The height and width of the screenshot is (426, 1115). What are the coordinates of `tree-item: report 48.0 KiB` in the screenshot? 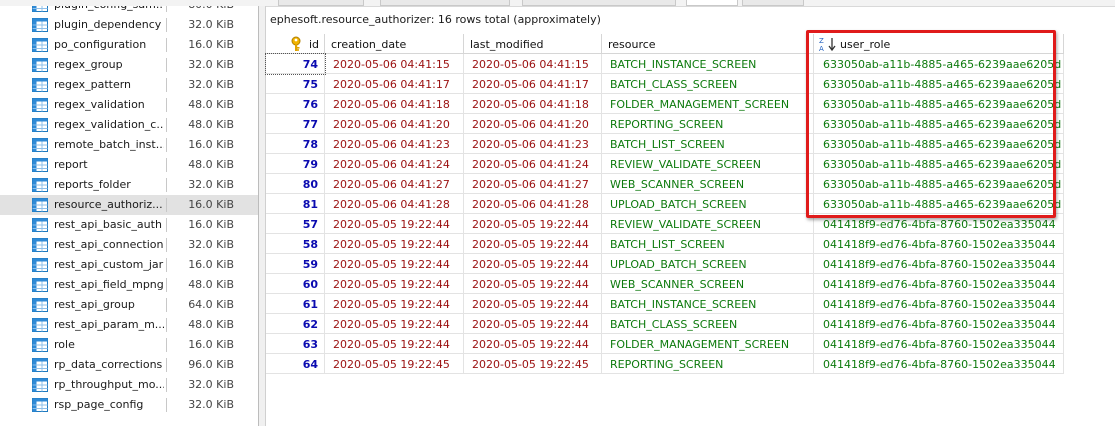 It's located at (129, 165).